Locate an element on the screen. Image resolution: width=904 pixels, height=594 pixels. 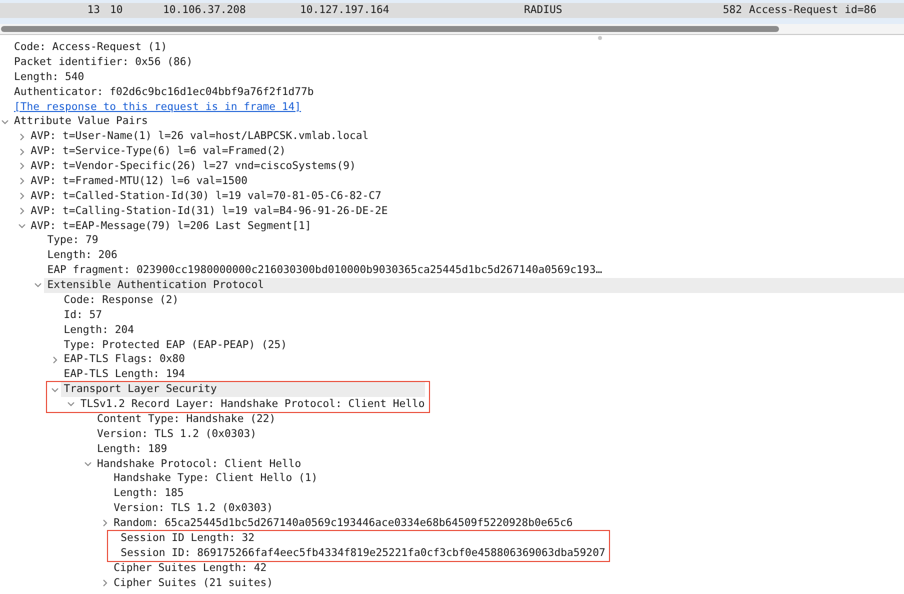
packet-cell-text: 10 is located at coordinates (117, 10).